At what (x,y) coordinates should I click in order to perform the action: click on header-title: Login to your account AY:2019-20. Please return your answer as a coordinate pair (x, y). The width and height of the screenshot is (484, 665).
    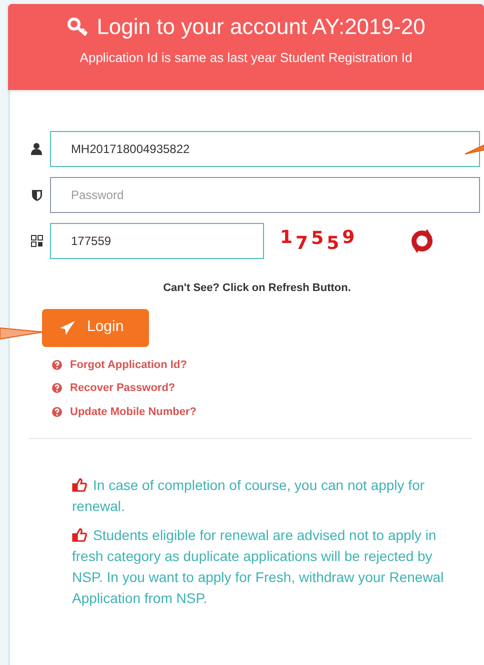
    Looking at the image, I should click on (261, 27).